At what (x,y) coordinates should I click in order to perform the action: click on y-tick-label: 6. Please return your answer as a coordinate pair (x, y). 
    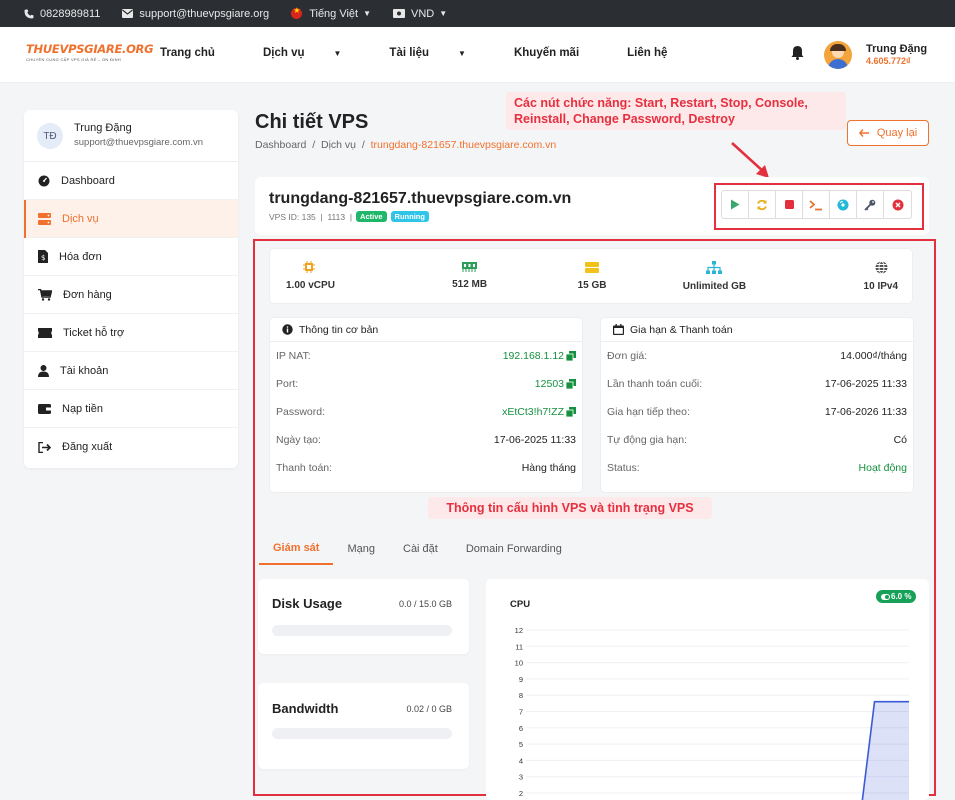
    Looking at the image, I should click on (521, 728).